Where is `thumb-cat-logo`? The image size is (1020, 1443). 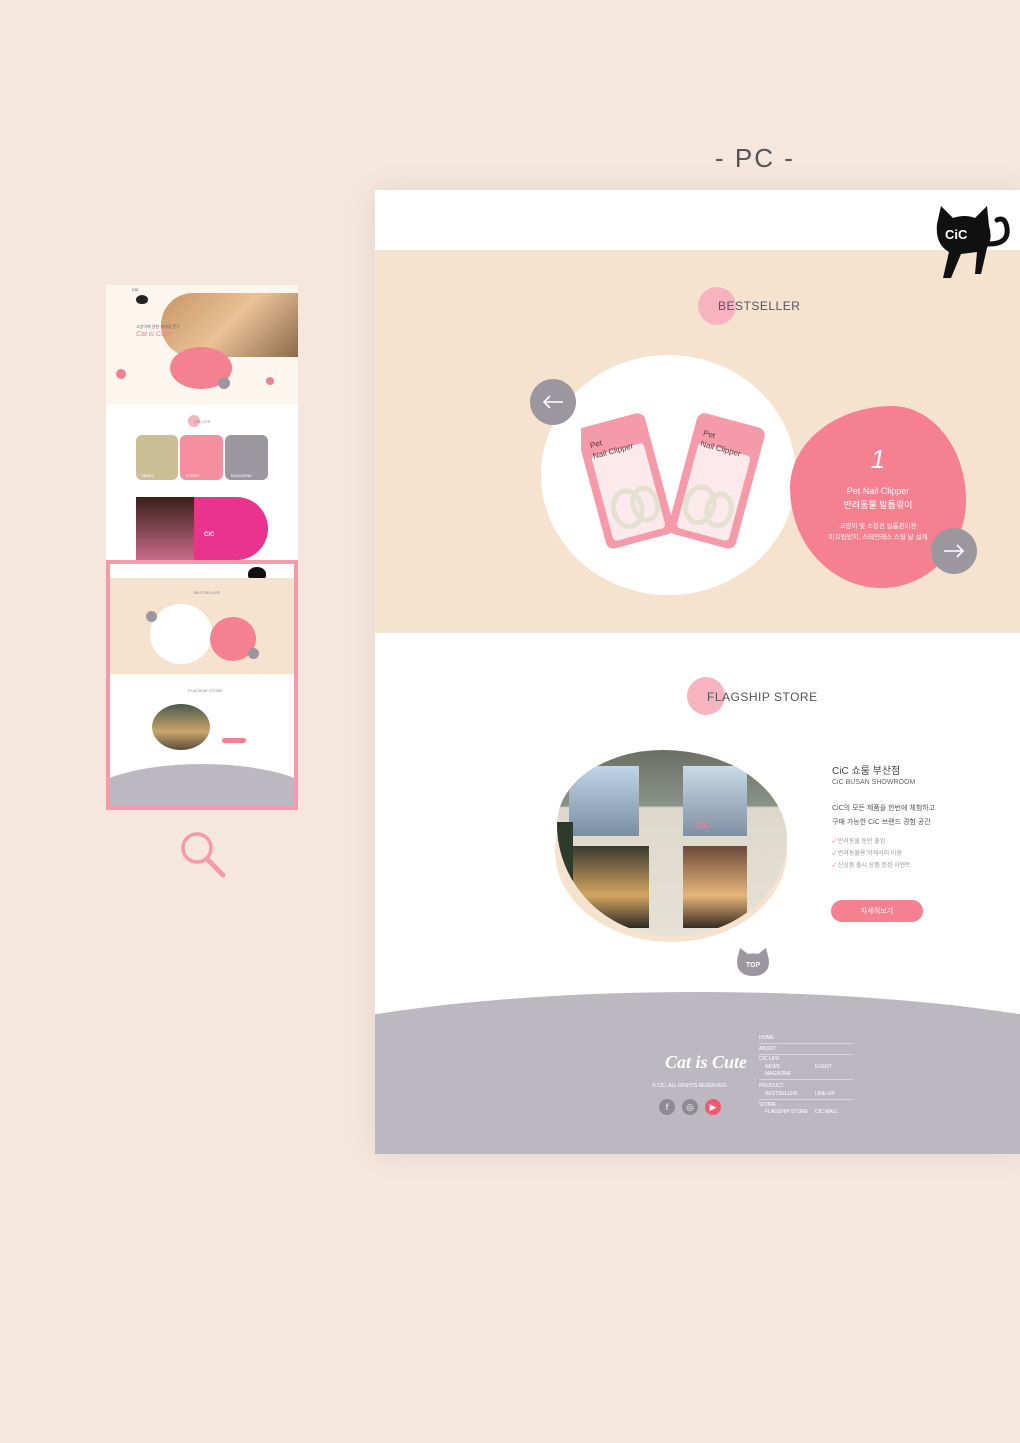 thumb-cat-logo is located at coordinates (142, 299).